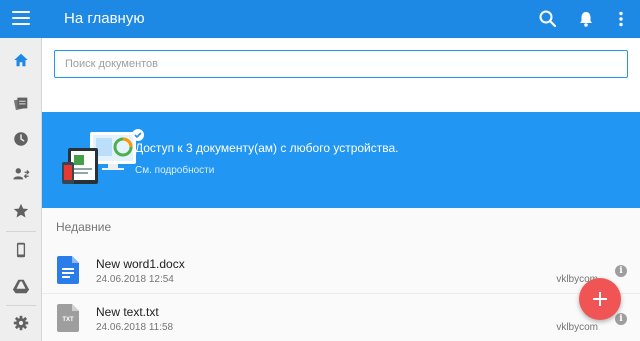 This screenshot has width=640, height=341. Describe the element at coordinates (127, 312) in the screenshot. I see `file-name: New text.txt` at that location.